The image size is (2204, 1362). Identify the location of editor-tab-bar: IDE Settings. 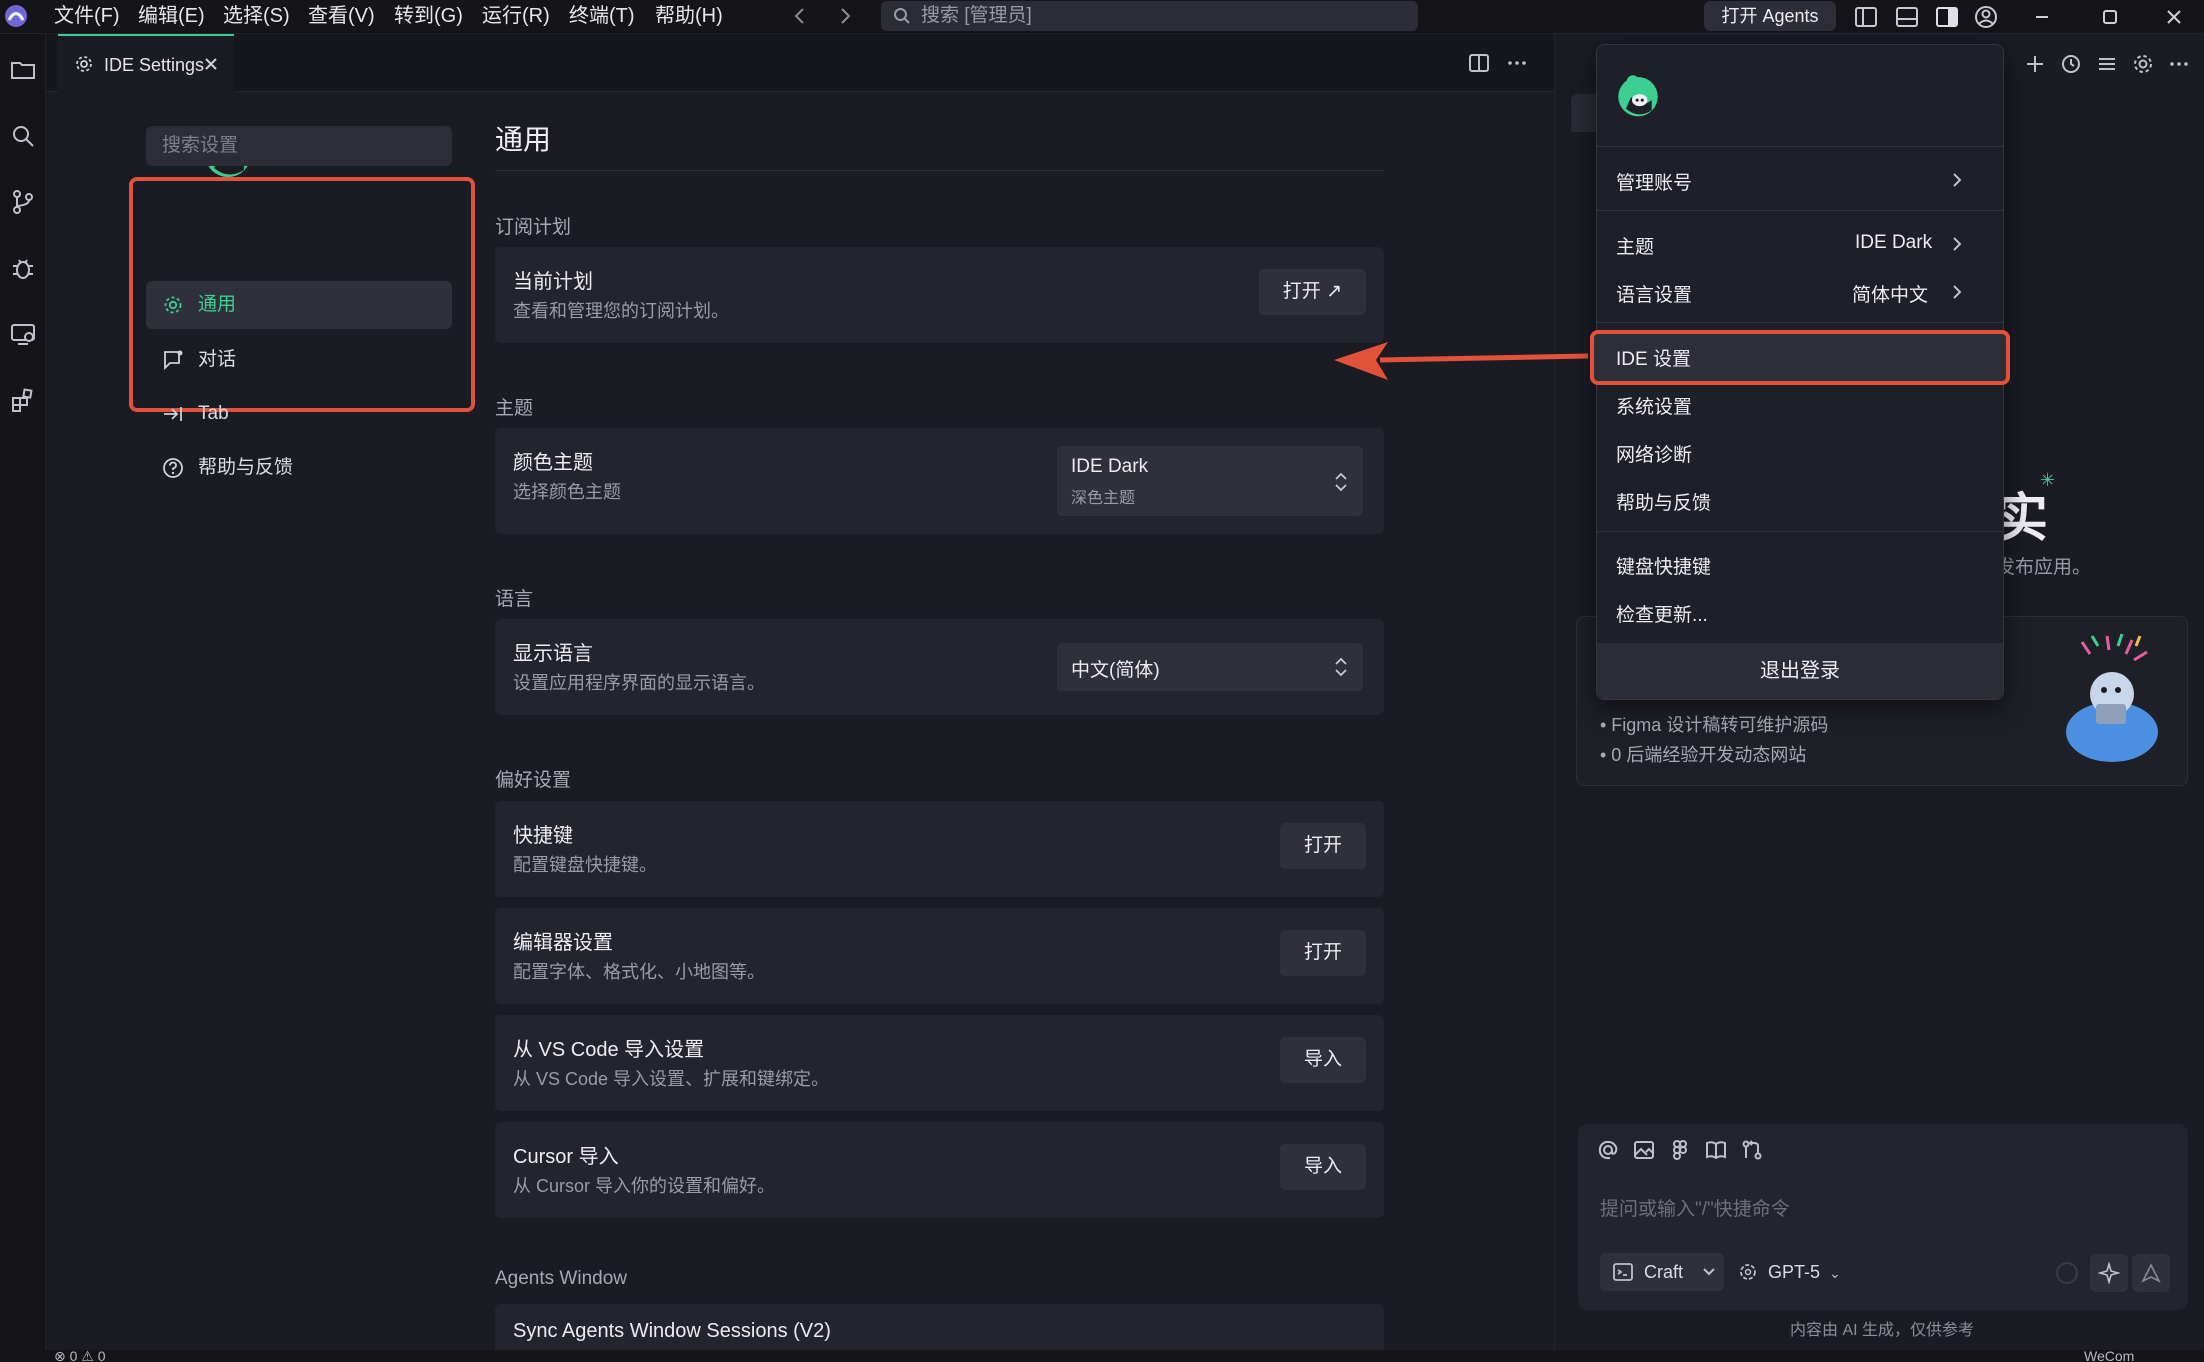
(800, 63).